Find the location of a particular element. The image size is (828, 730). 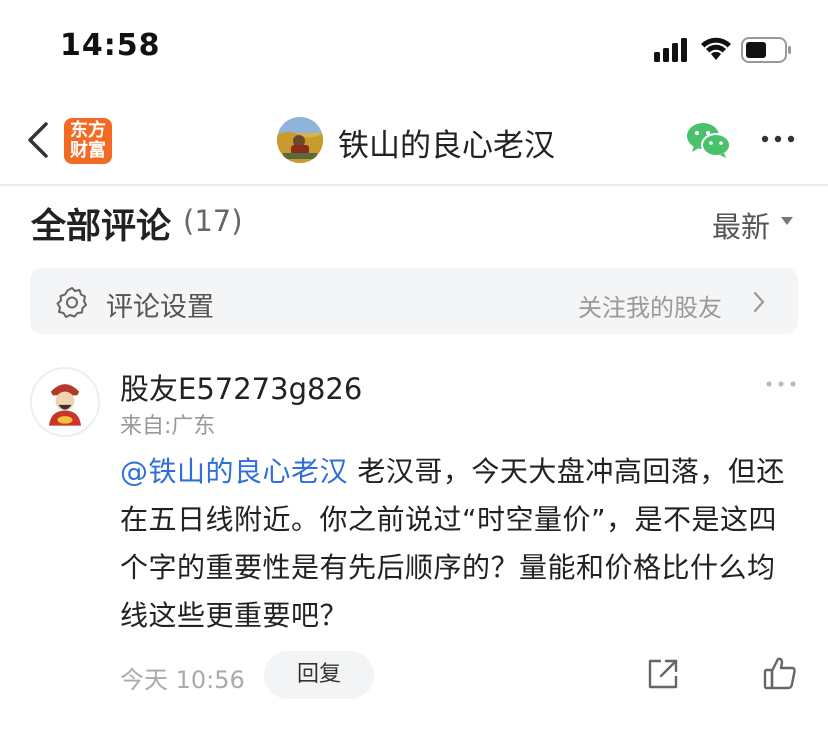

thumbs-up-icon is located at coordinates (780, 673).